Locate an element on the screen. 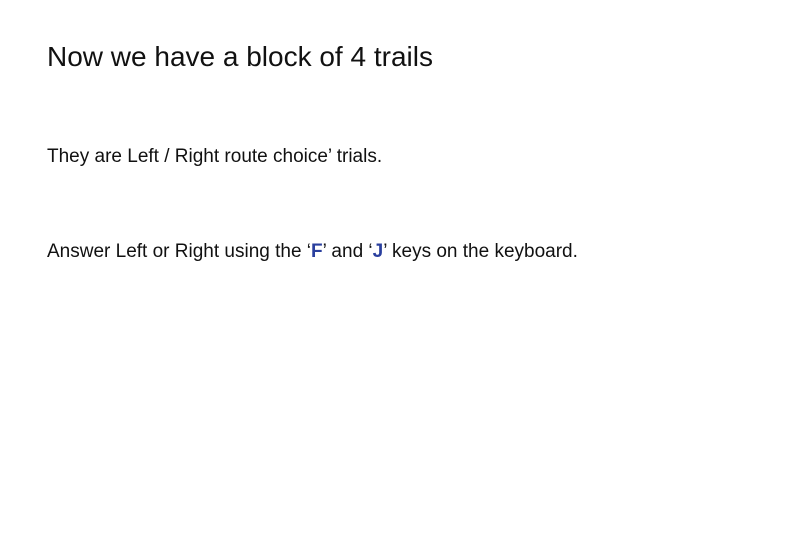  right-key-label: J is located at coordinates (378, 251).